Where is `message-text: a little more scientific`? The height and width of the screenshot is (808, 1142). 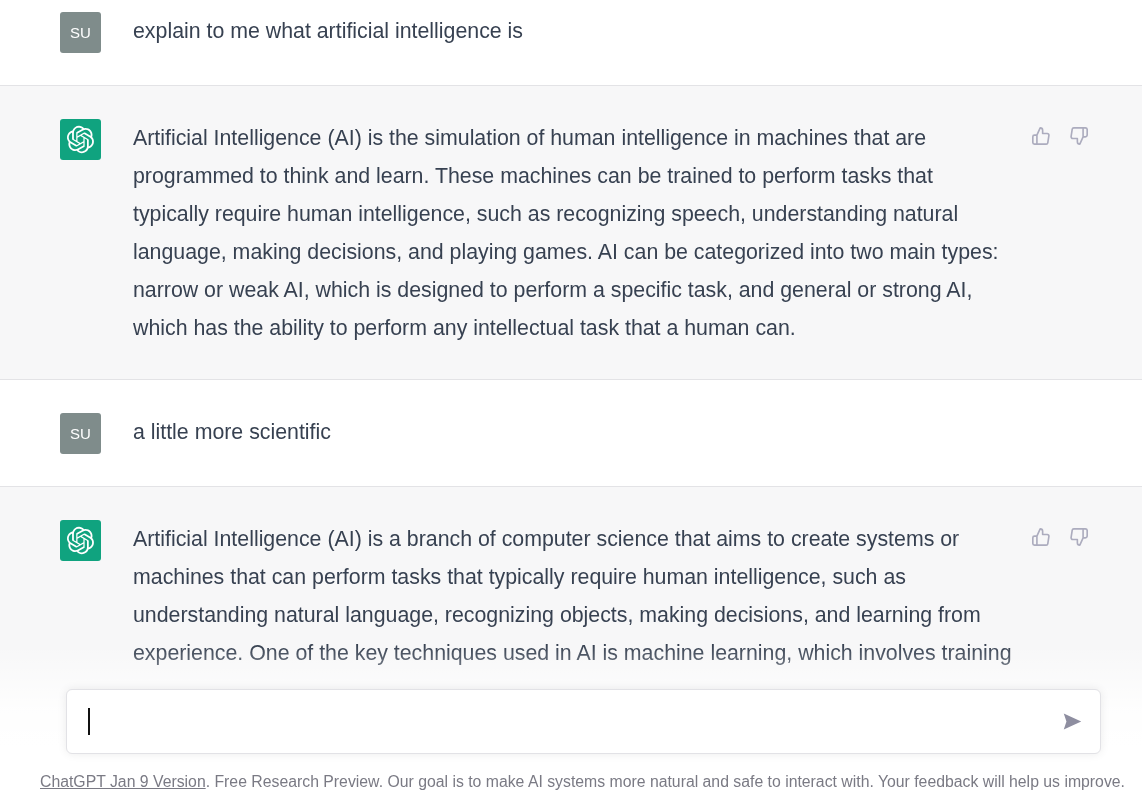
message-text: a little more scientific is located at coordinates (232, 432).